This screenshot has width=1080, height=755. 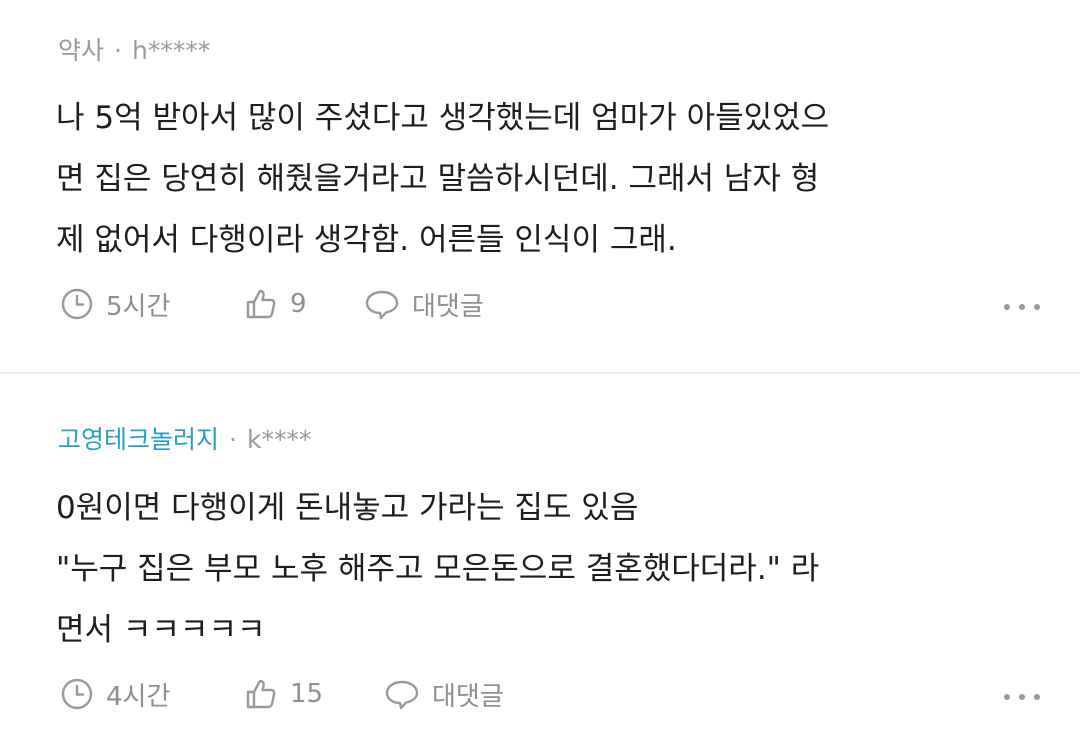 I want to click on author-name: h*****, so click(x=171, y=50).